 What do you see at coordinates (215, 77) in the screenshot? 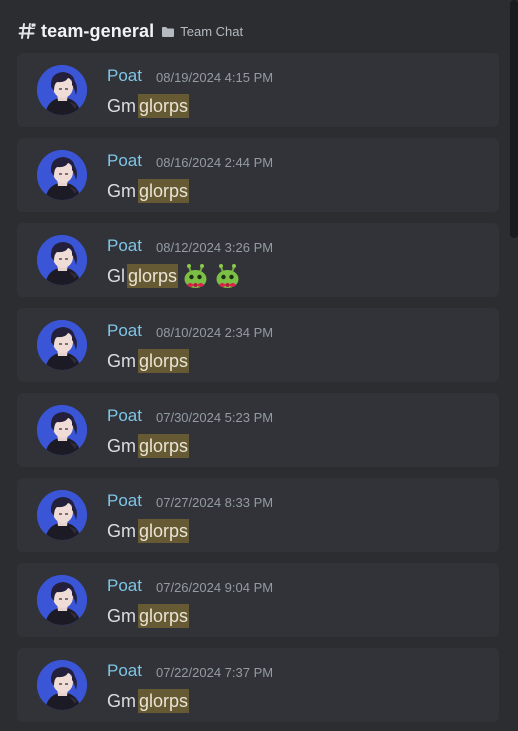
I see `message-timestamp: 08/19/2024 4:15 PM` at bounding box center [215, 77].